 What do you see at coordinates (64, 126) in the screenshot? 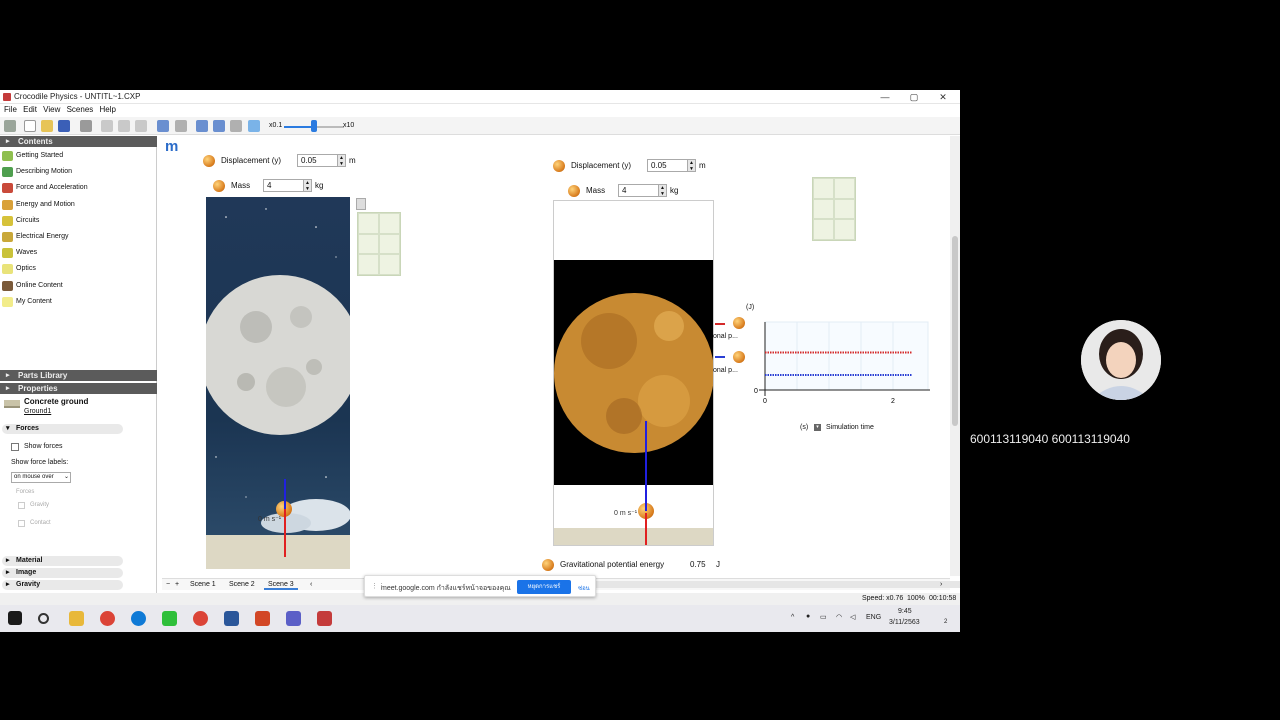
I see `save-icon` at bounding box center [64, 126].